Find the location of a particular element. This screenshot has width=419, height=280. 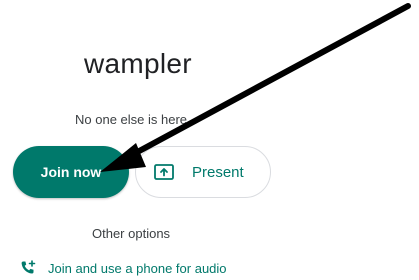

participant-status: No one else is here is located at coordinates (131, 119).